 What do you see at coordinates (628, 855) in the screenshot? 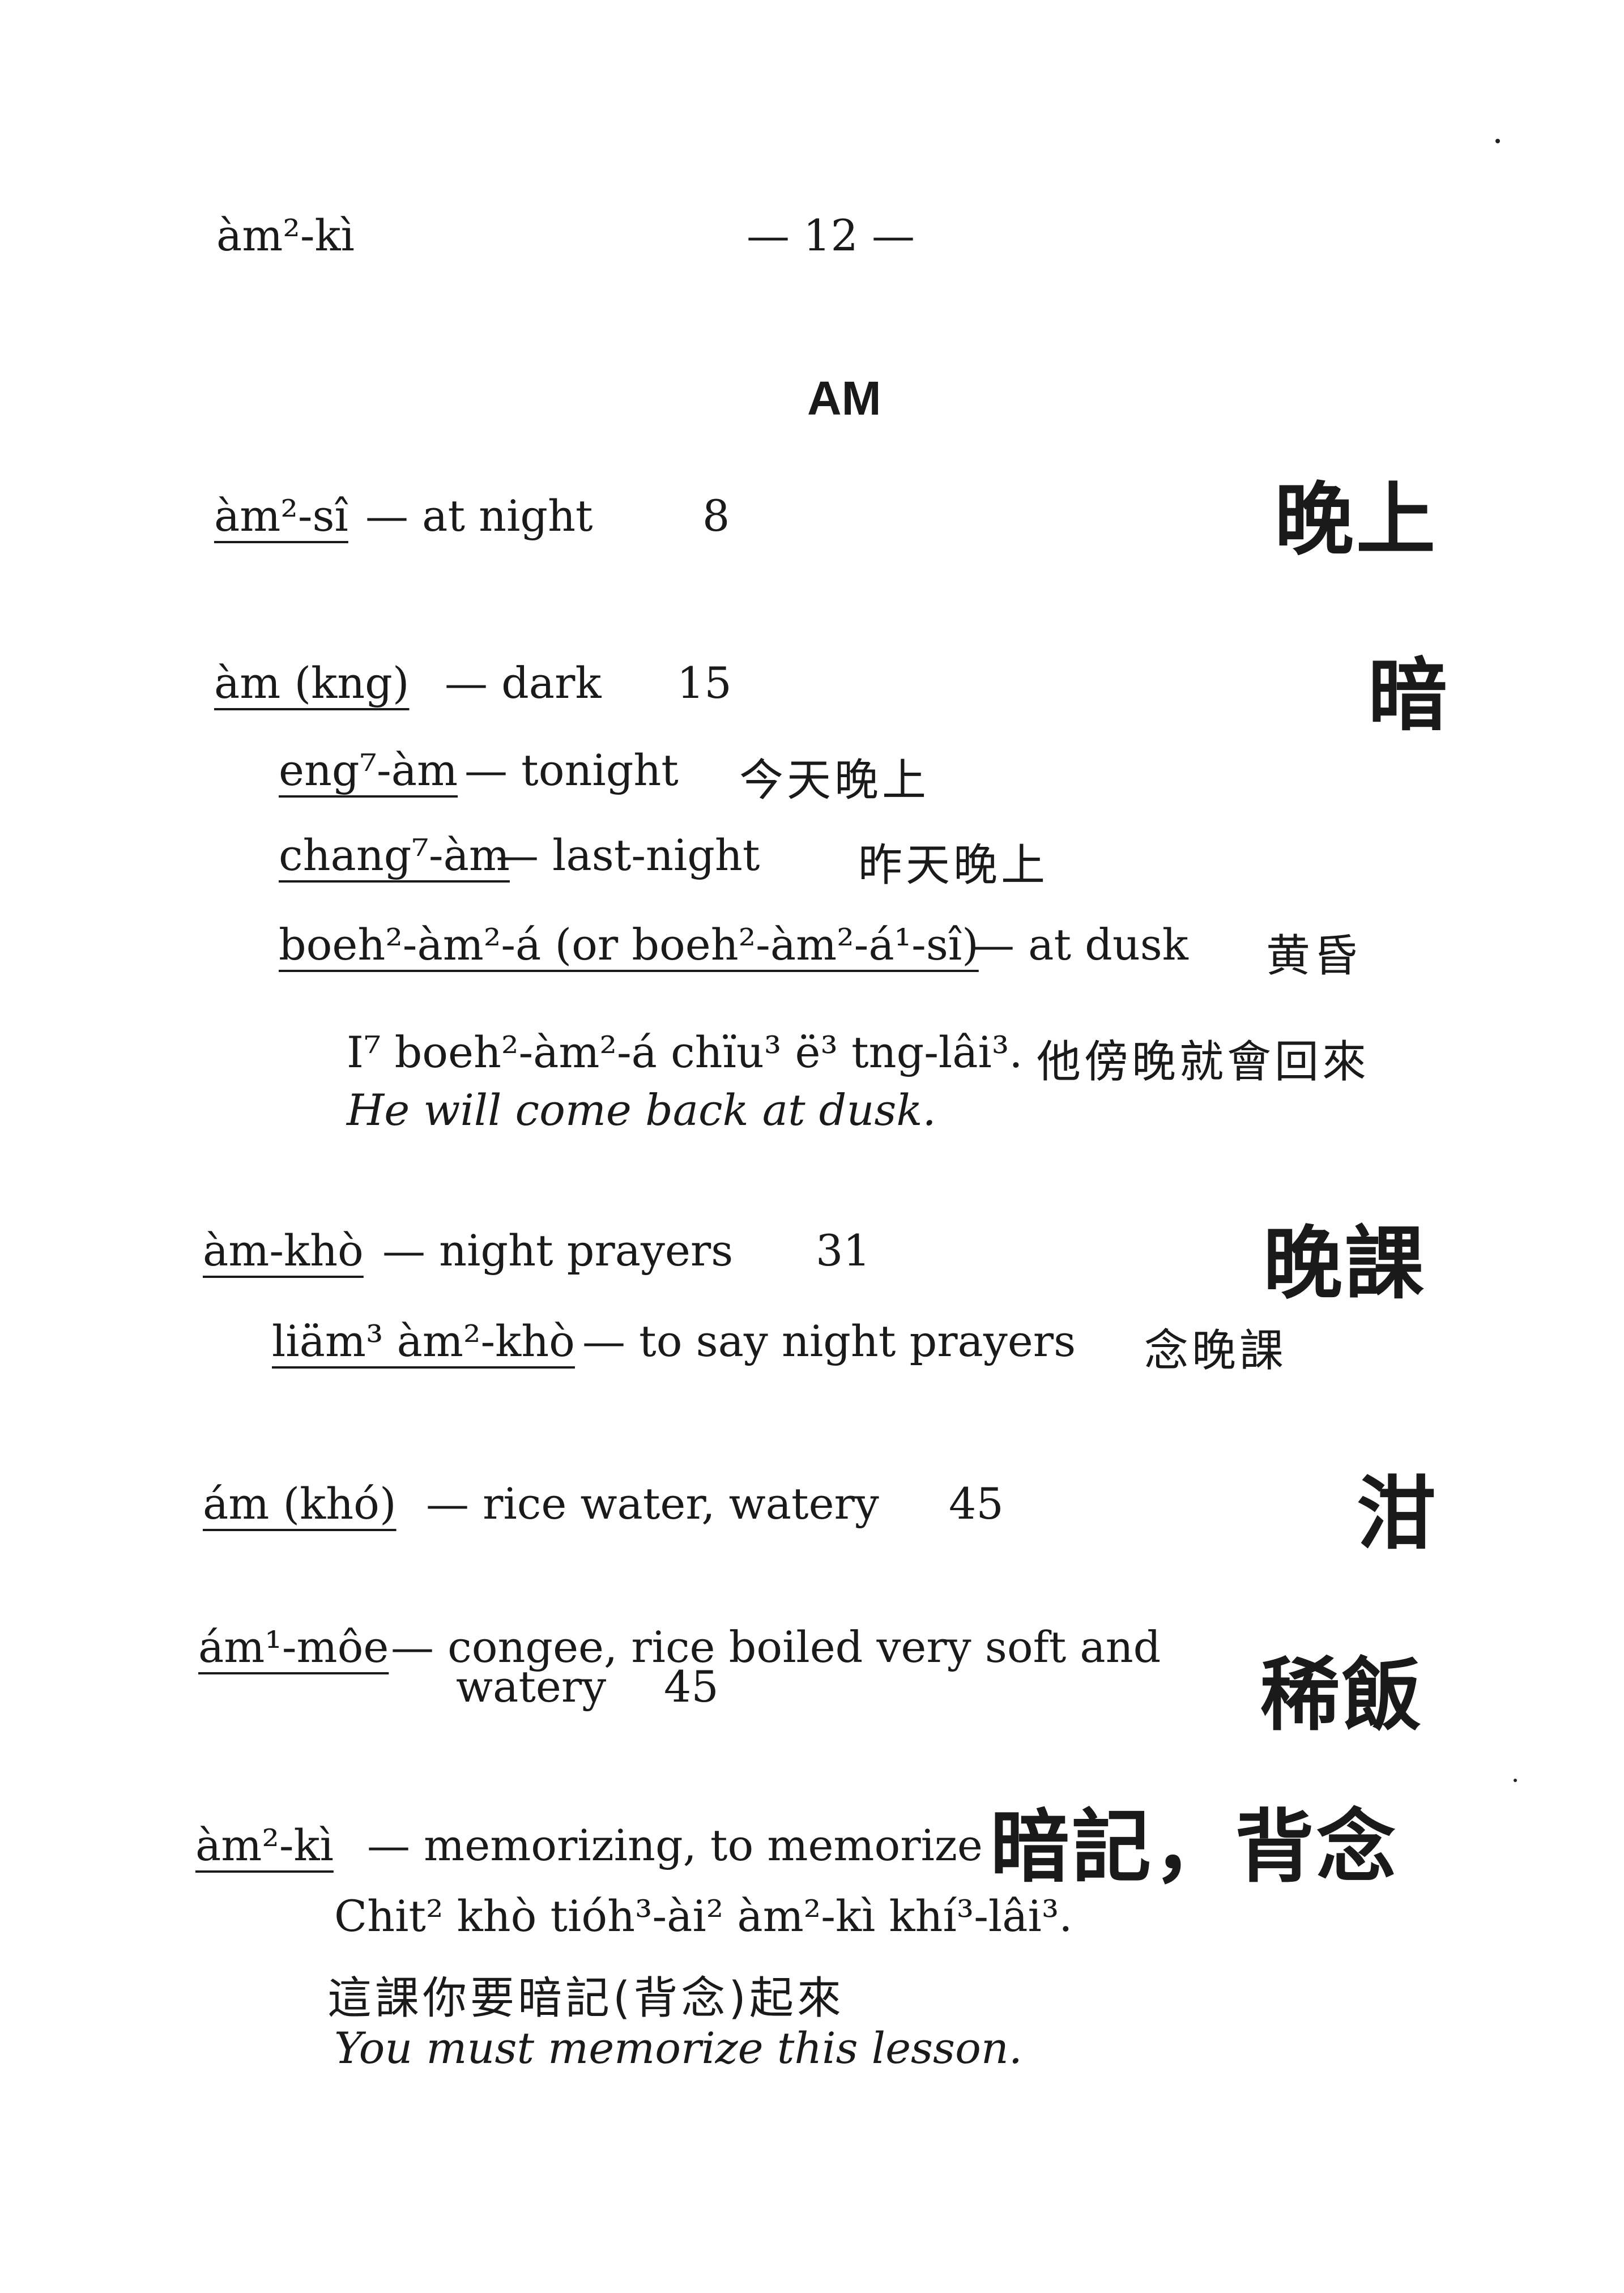
I see `subentry-gloss: — last-night` at bounding box center [628, 855].